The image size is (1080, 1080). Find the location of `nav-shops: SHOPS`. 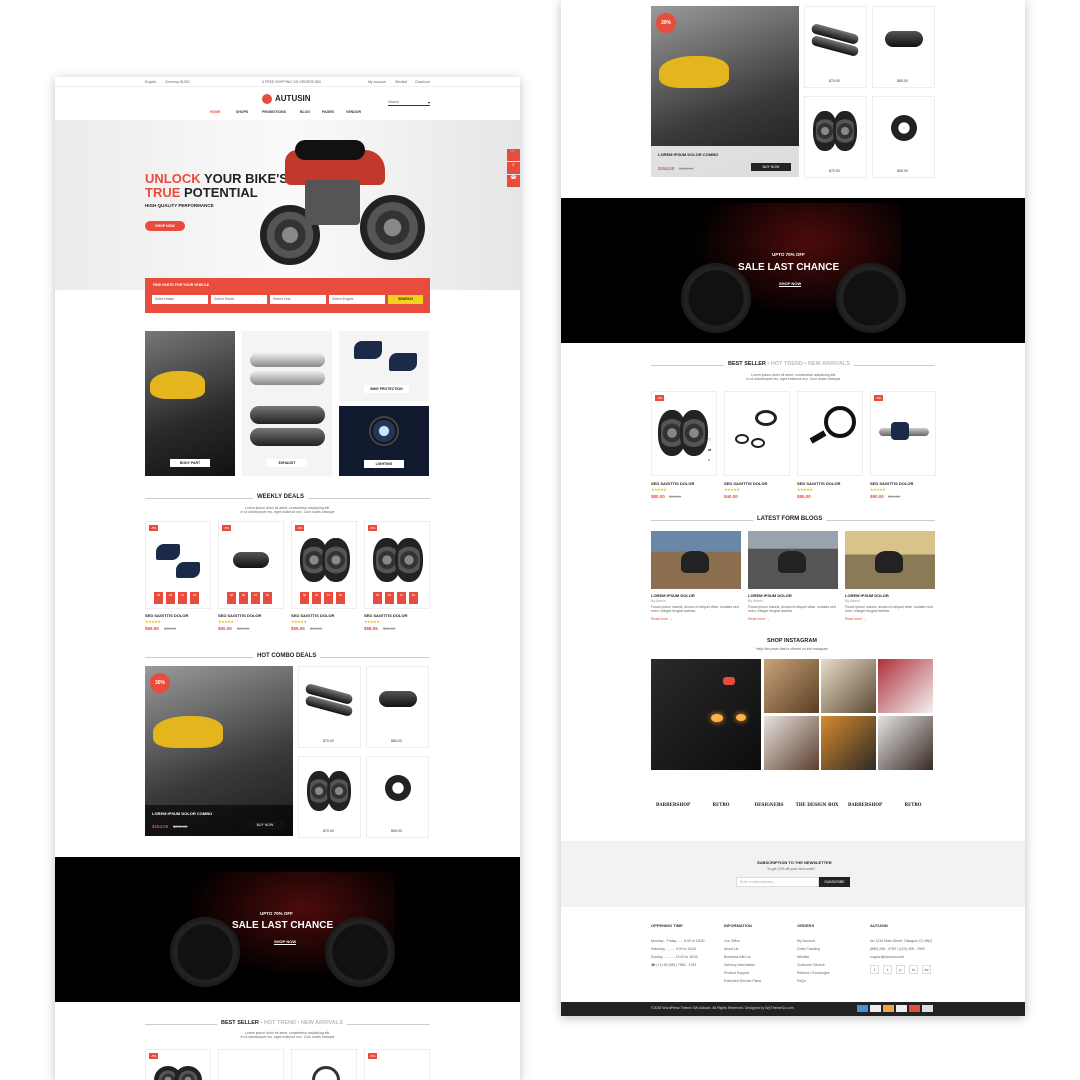

nav-shops: SHOPS is located at coordinates (242, 112).